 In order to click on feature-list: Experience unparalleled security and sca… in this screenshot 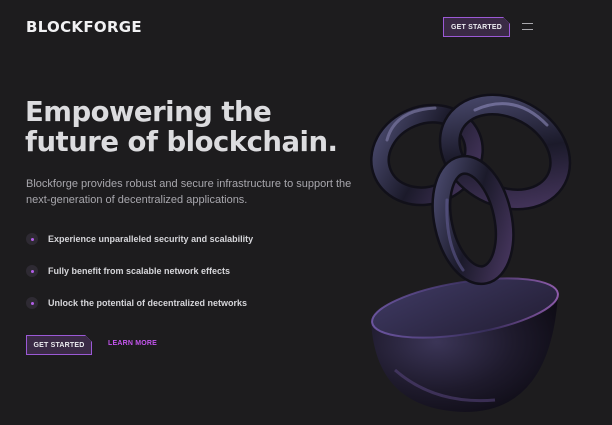, I will do `click(139, 279)`.